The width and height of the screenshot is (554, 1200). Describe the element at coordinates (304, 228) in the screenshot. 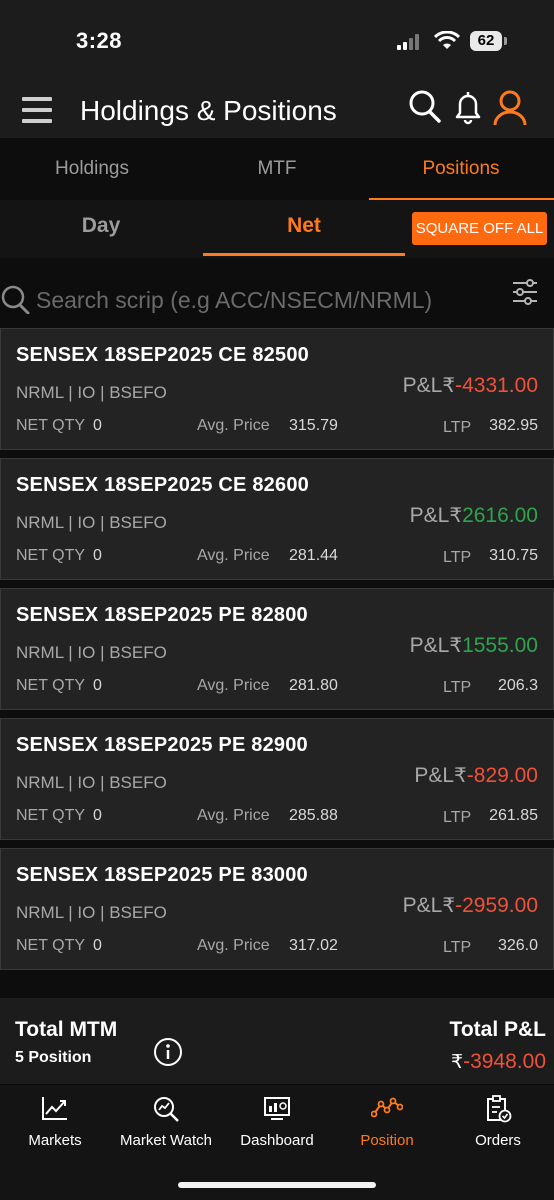

I see `subtab-net: Net` at that location.